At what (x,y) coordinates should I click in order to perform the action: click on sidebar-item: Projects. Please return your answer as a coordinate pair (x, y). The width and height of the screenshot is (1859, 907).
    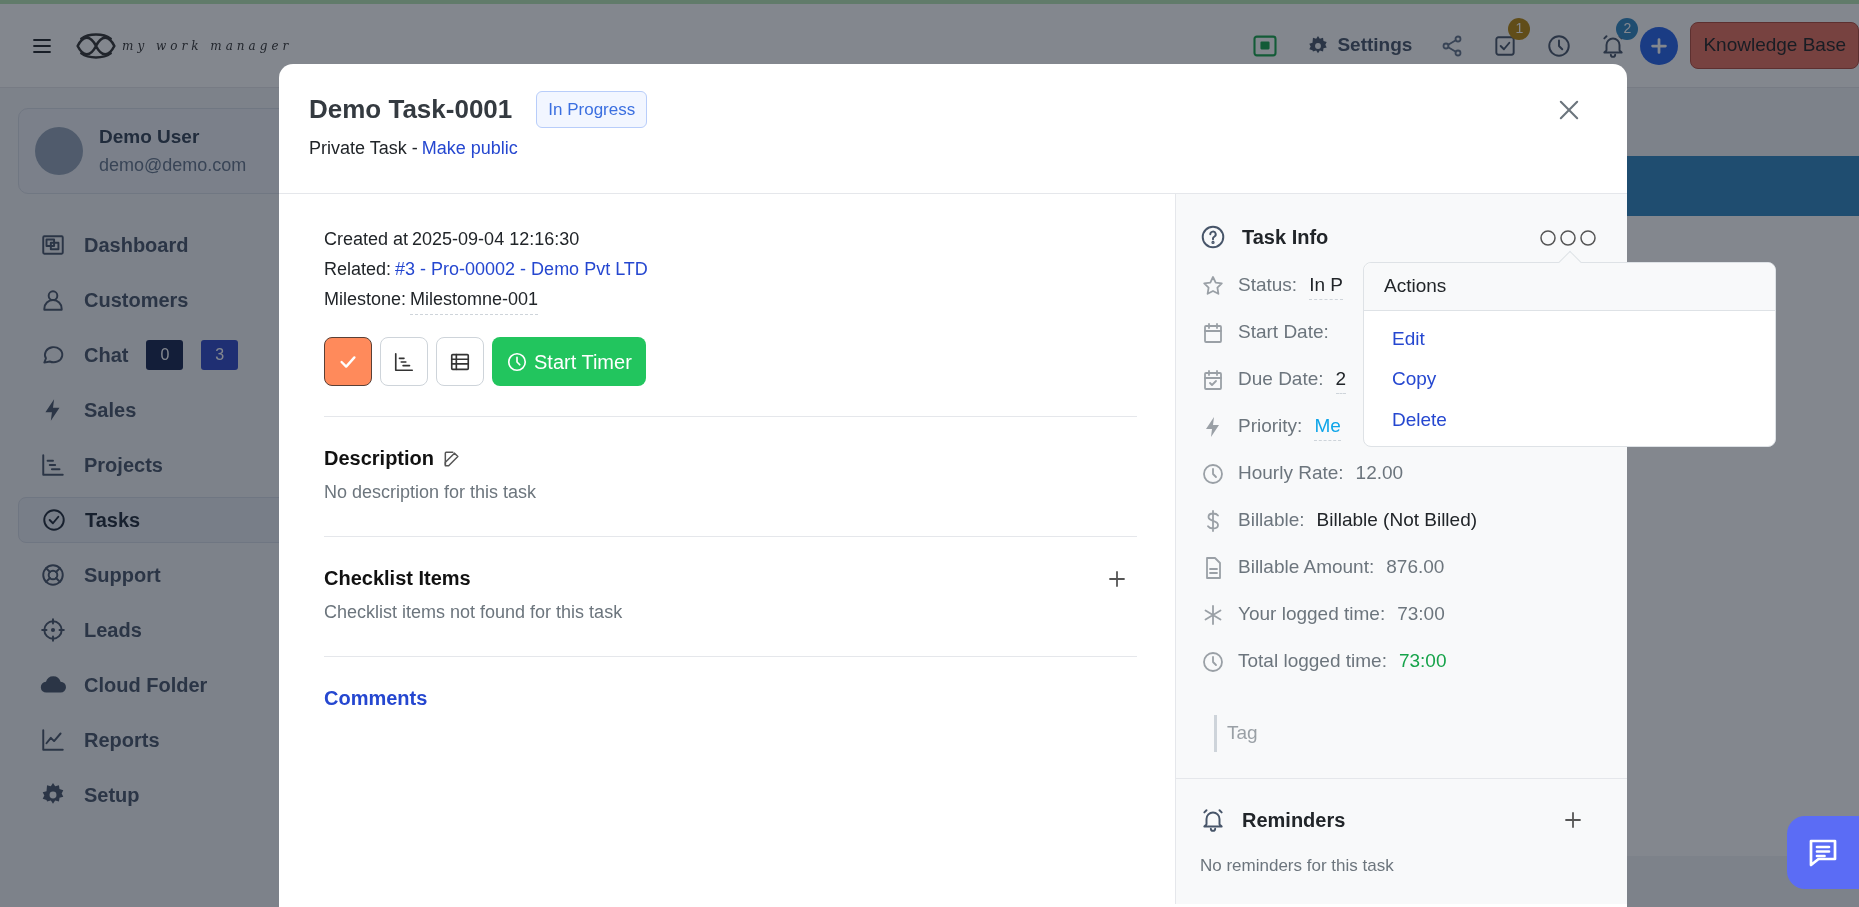
    Looking at the image, I should click on (154, 464).